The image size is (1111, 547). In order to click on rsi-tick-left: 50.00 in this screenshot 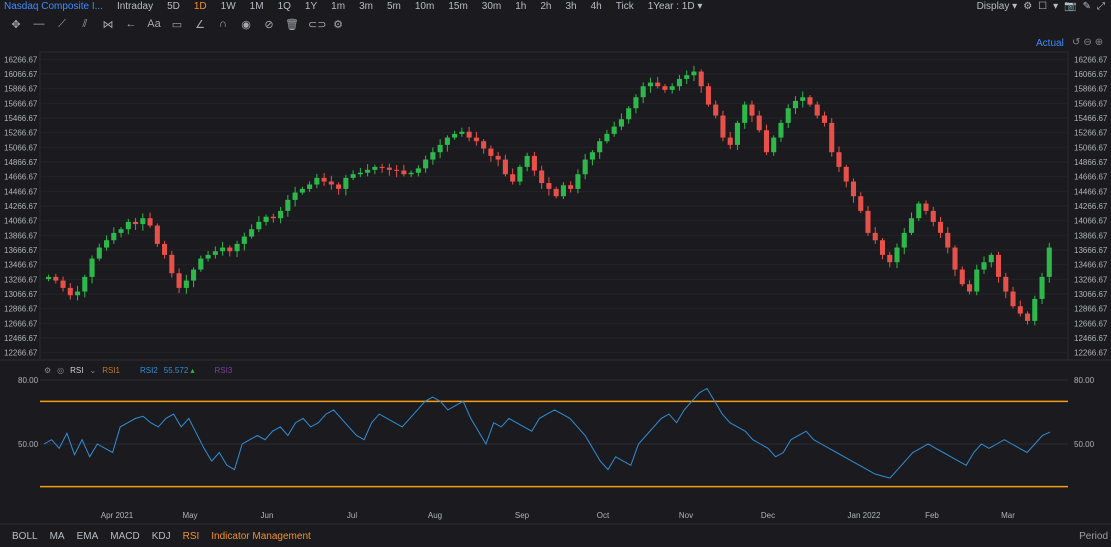, I will do `click(28, 444)`.